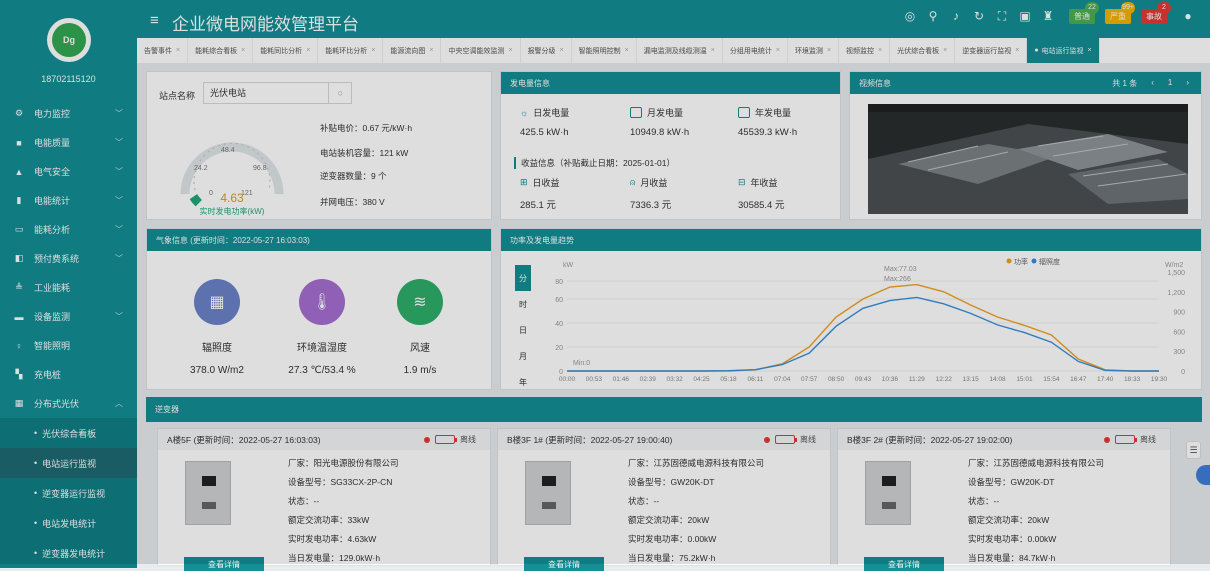 This screenshot has height=571, width=1210. What do you see at coordinates (917, 379) in the screenshot?
I see `x-tick: 11:29` at bounding box center [917, 379].